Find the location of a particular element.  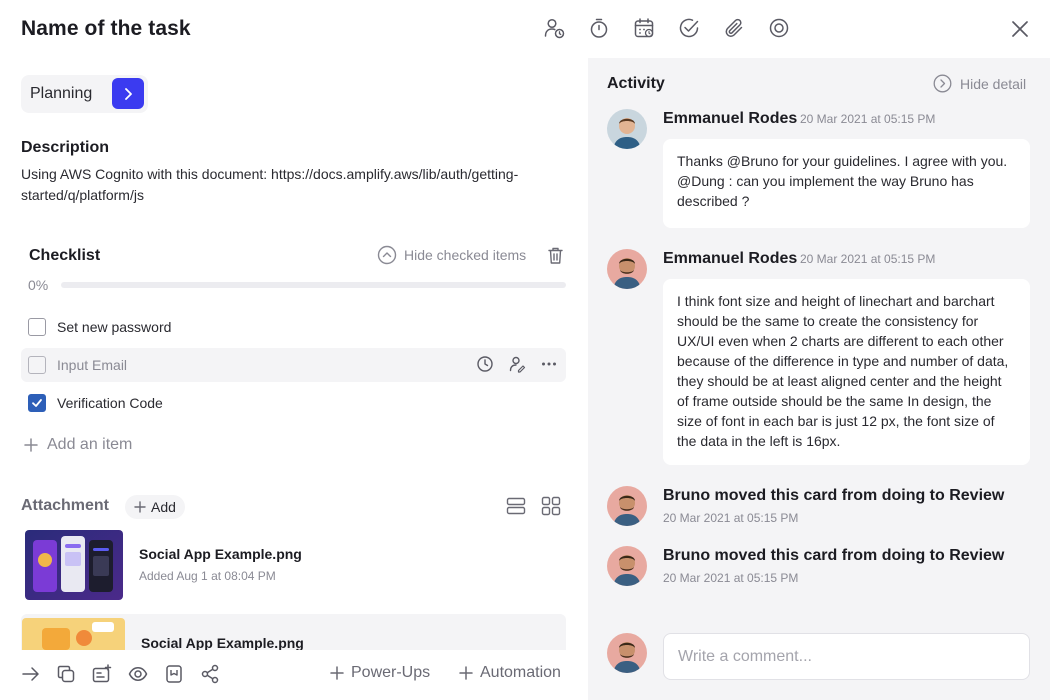

add-attachment-button: Add is located at coordinates (155, 507).